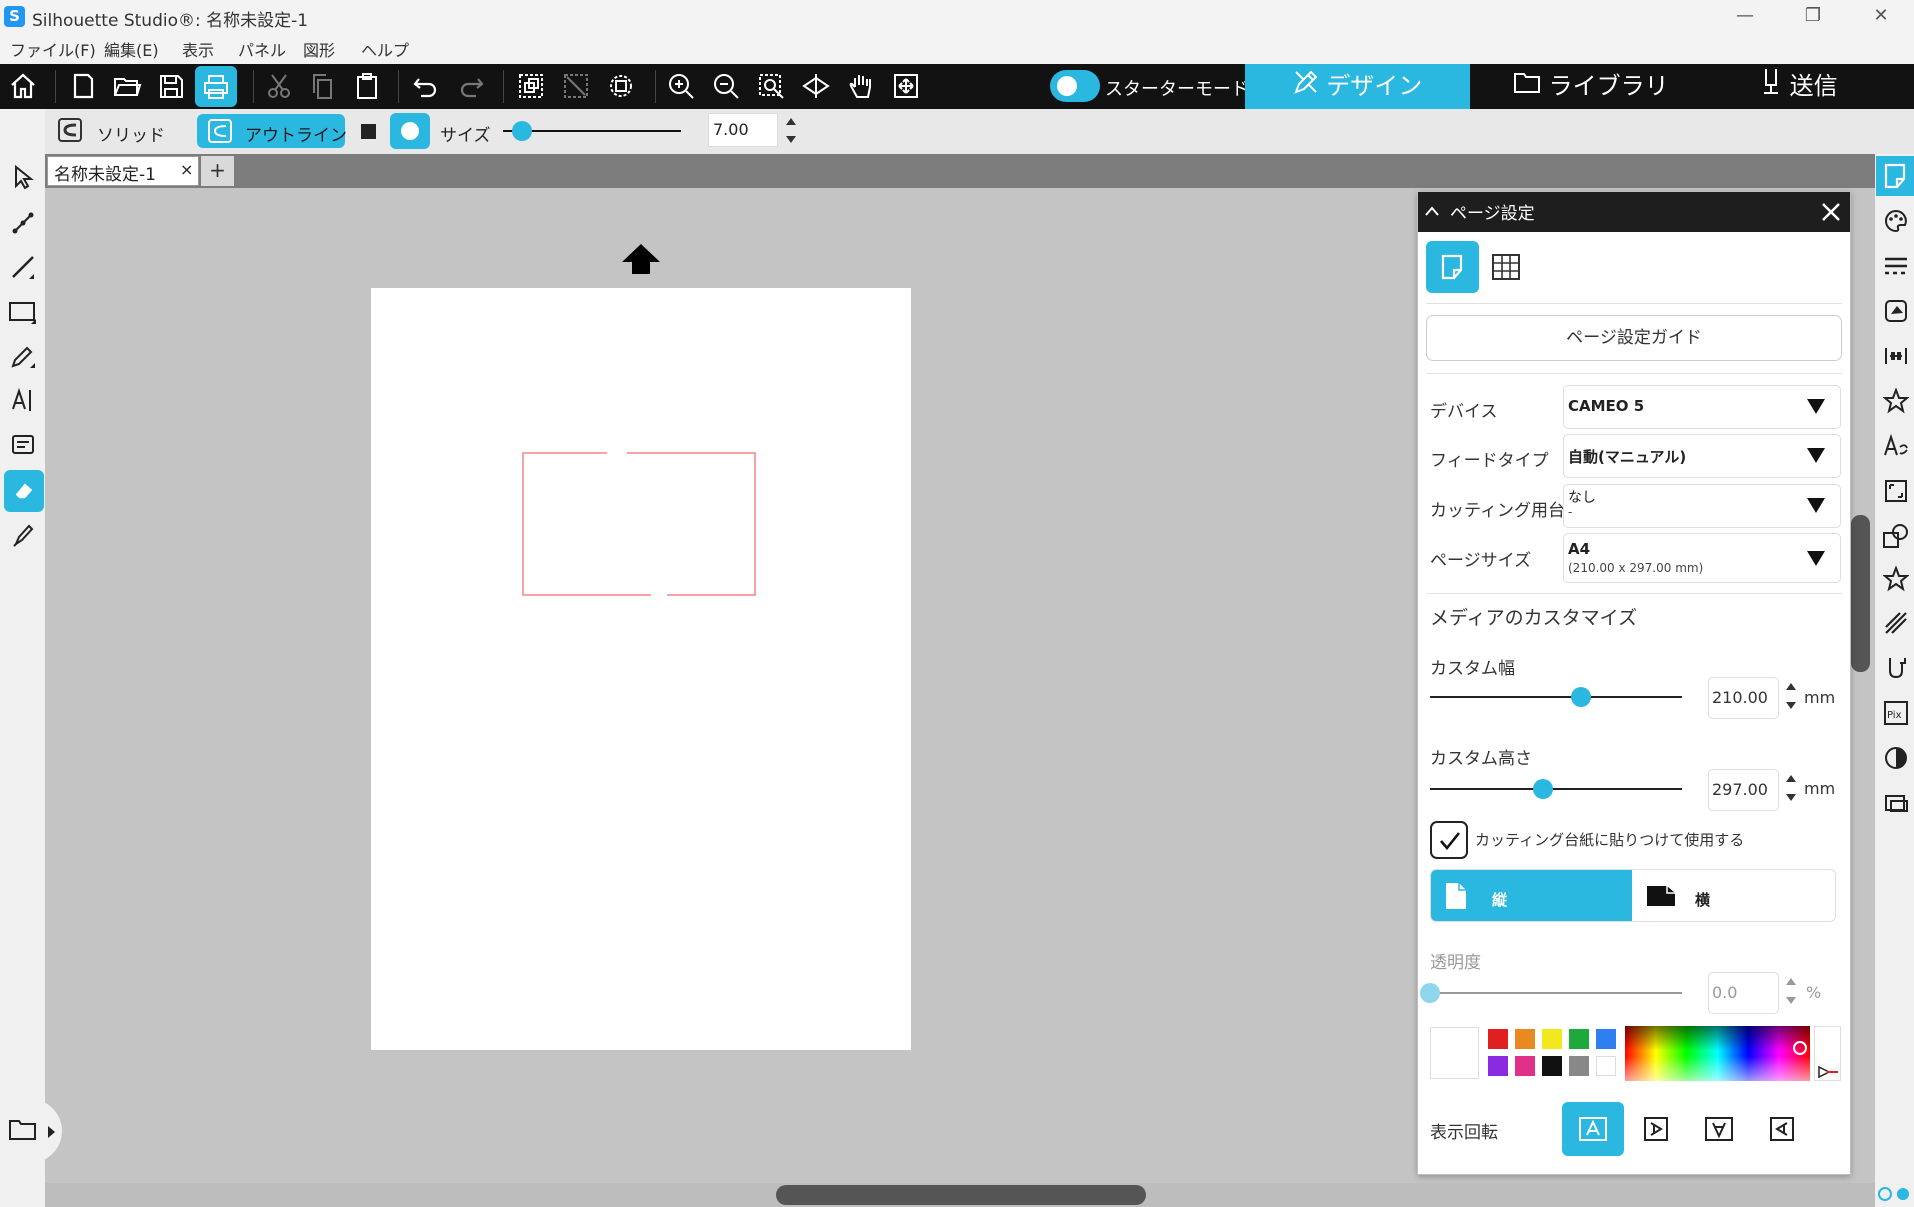 The width and height of the screenshot is (1914, 1207). What do you see at coordinates (262, 49) in the screenshot?
I see `menu-panel: パネル` at bounding box center [262, 49].